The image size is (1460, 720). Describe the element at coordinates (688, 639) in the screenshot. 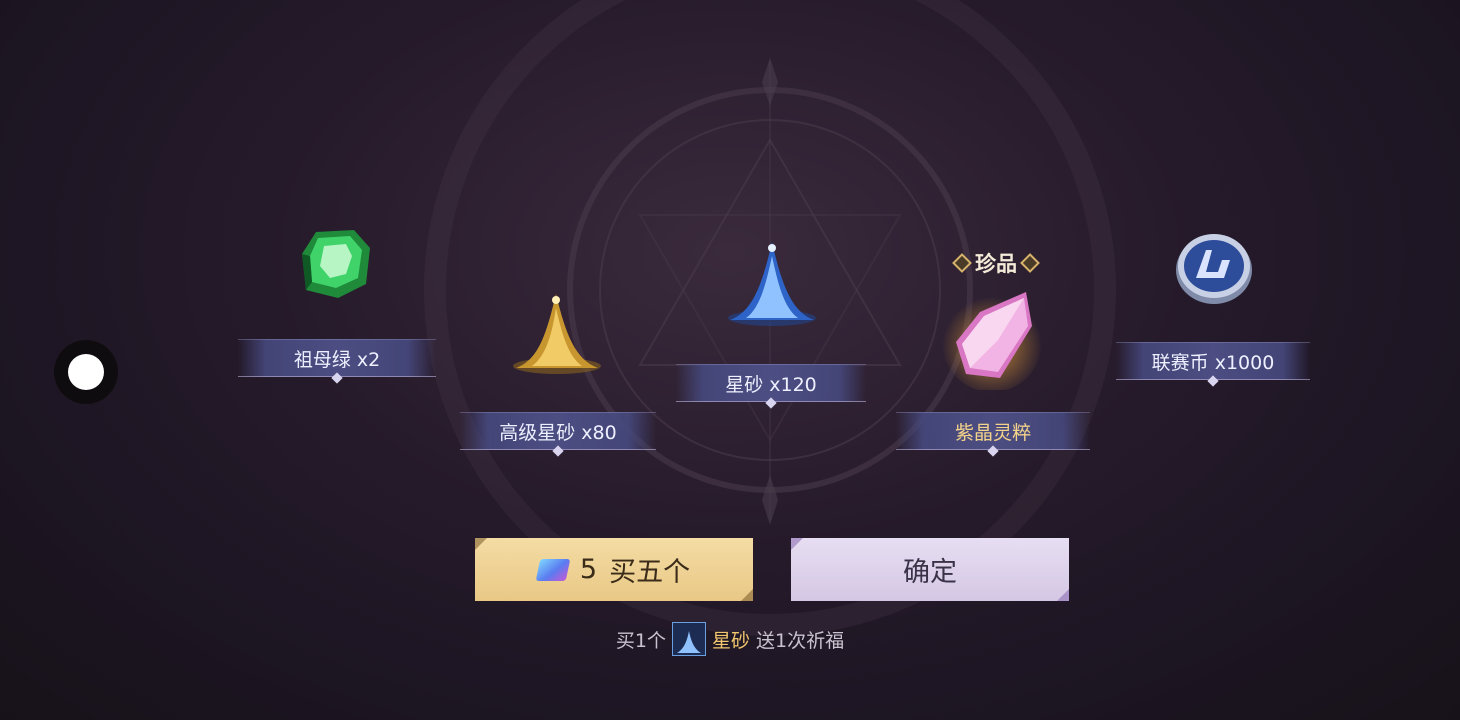

I see `stardust-mini-icon` at that location.